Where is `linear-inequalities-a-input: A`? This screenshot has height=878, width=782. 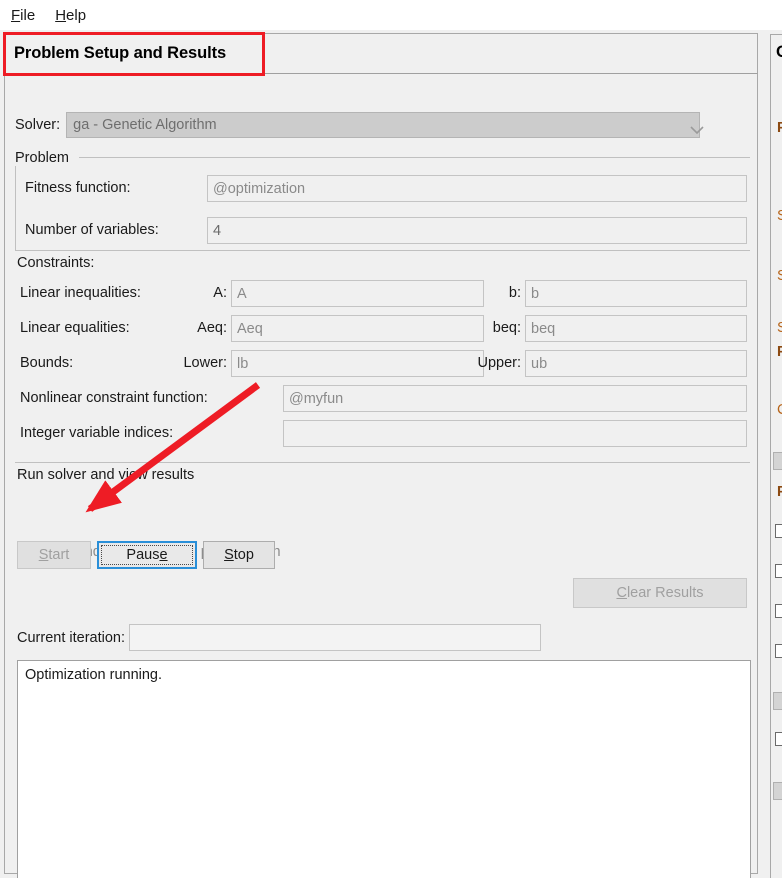
linear-inequalities-a-input: A is located at coordinates (357, 293).